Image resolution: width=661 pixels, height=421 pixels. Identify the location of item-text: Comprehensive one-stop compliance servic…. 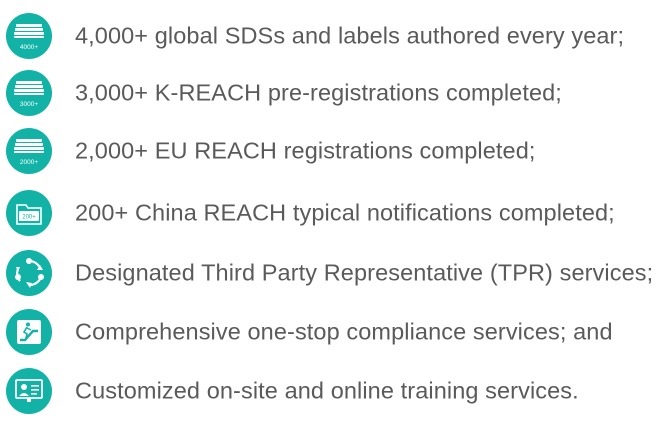
(344, 331).